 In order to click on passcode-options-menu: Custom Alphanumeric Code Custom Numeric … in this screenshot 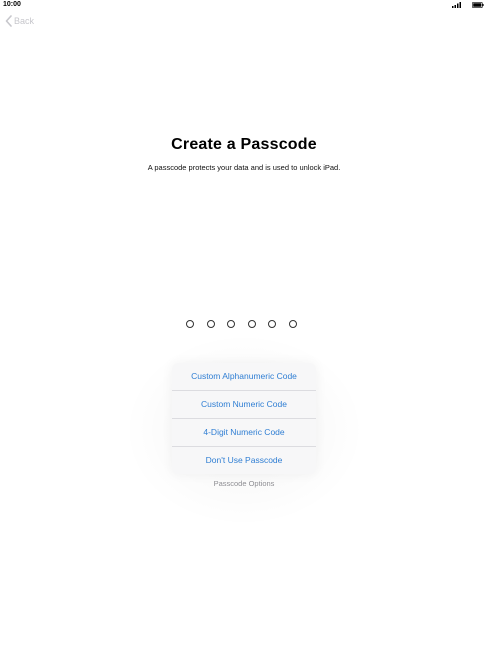, I will do `click(244, 418)`.